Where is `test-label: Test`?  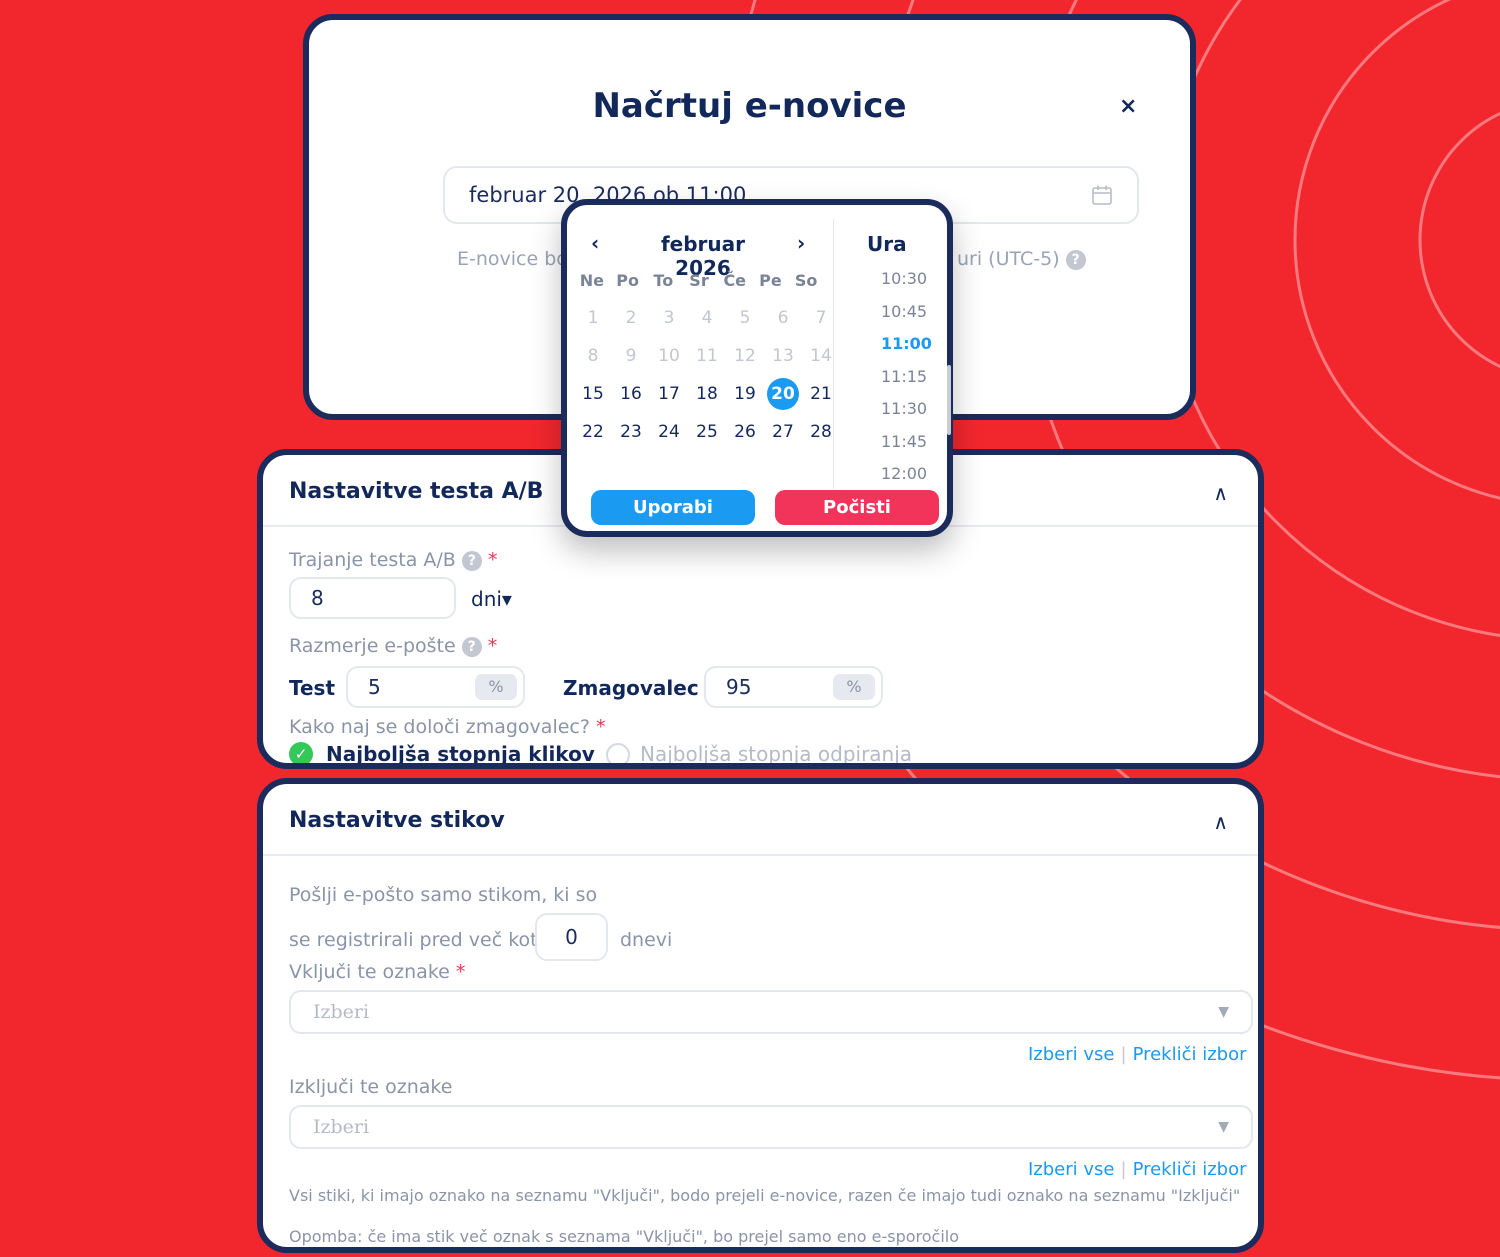 test-label: Test is located at coordinates (312, 688).